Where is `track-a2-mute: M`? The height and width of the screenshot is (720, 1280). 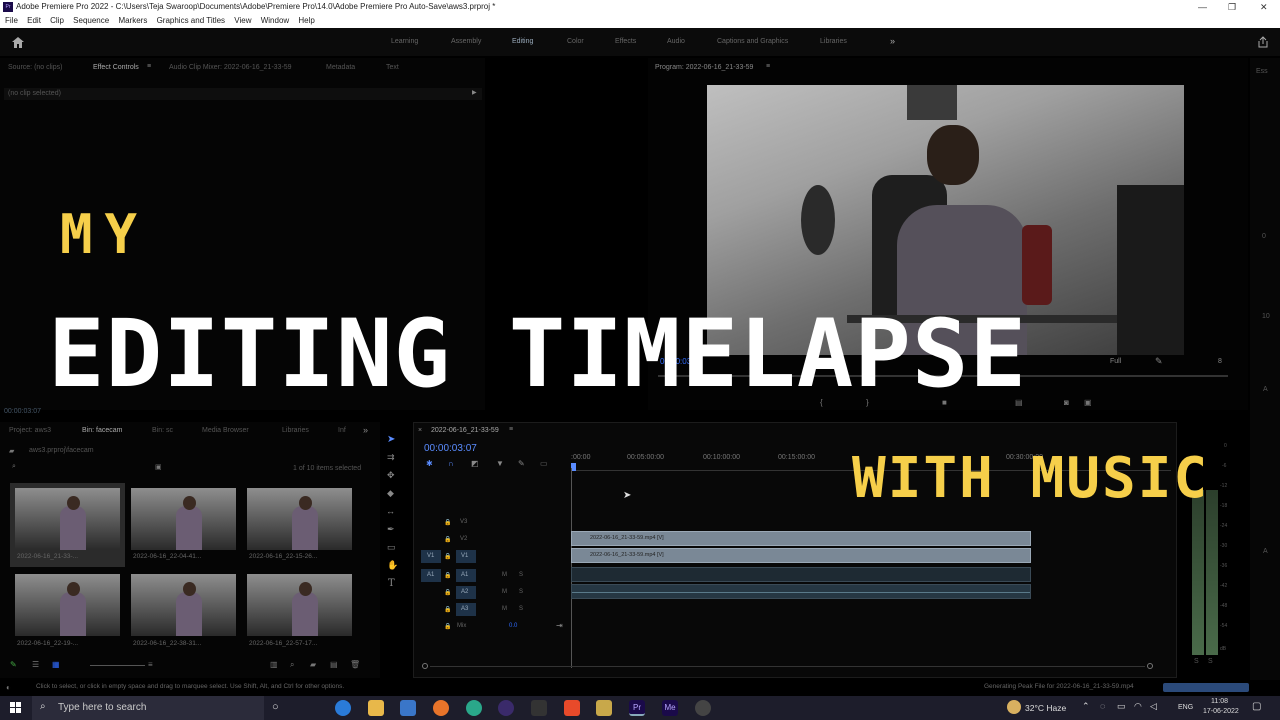
track-a2-mute: M is located at coordinates (504, 592).